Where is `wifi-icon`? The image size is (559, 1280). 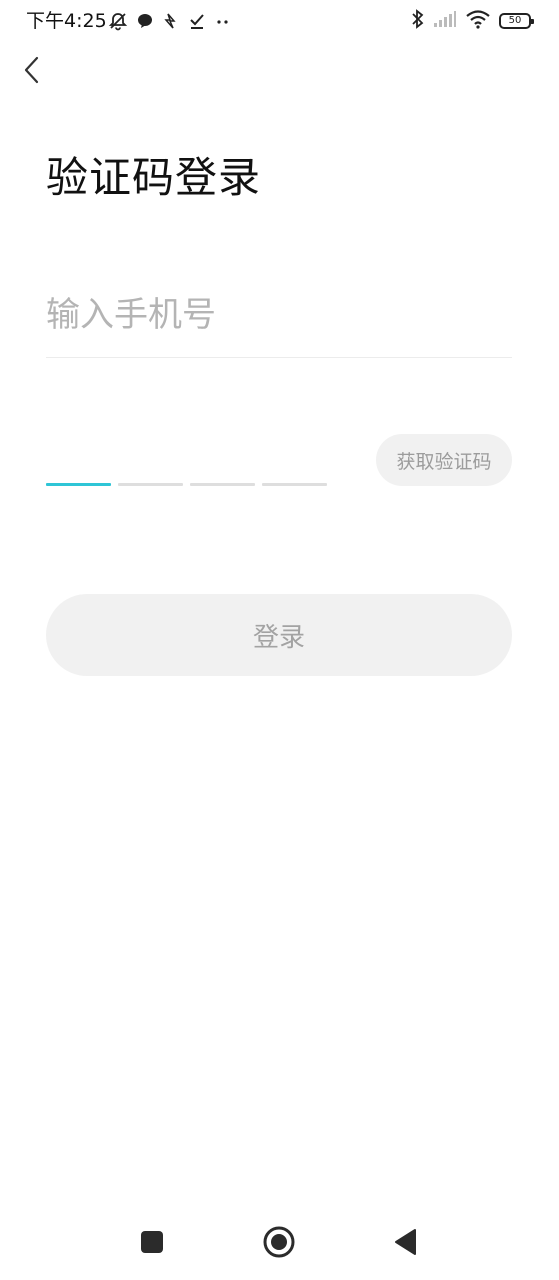 wifi-icon is located at coordinates (478, 21).